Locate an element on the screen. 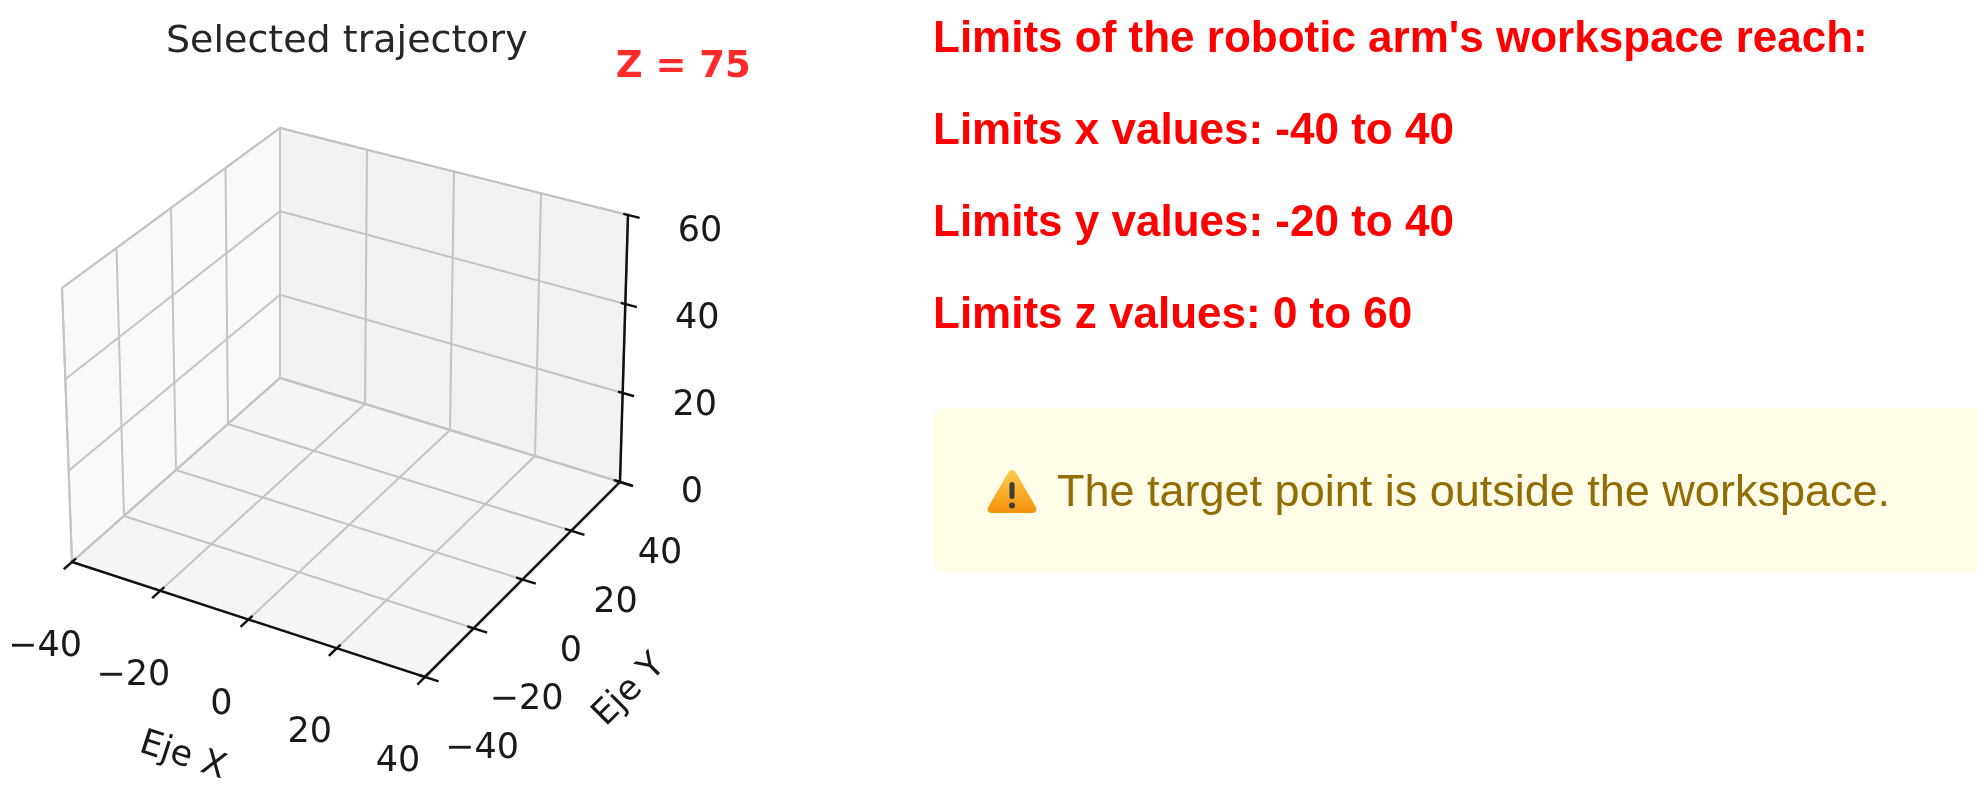 The height and width of the screenshot is (808, 1977). axis-label: Eje Y is located at coordinates (627, 688).